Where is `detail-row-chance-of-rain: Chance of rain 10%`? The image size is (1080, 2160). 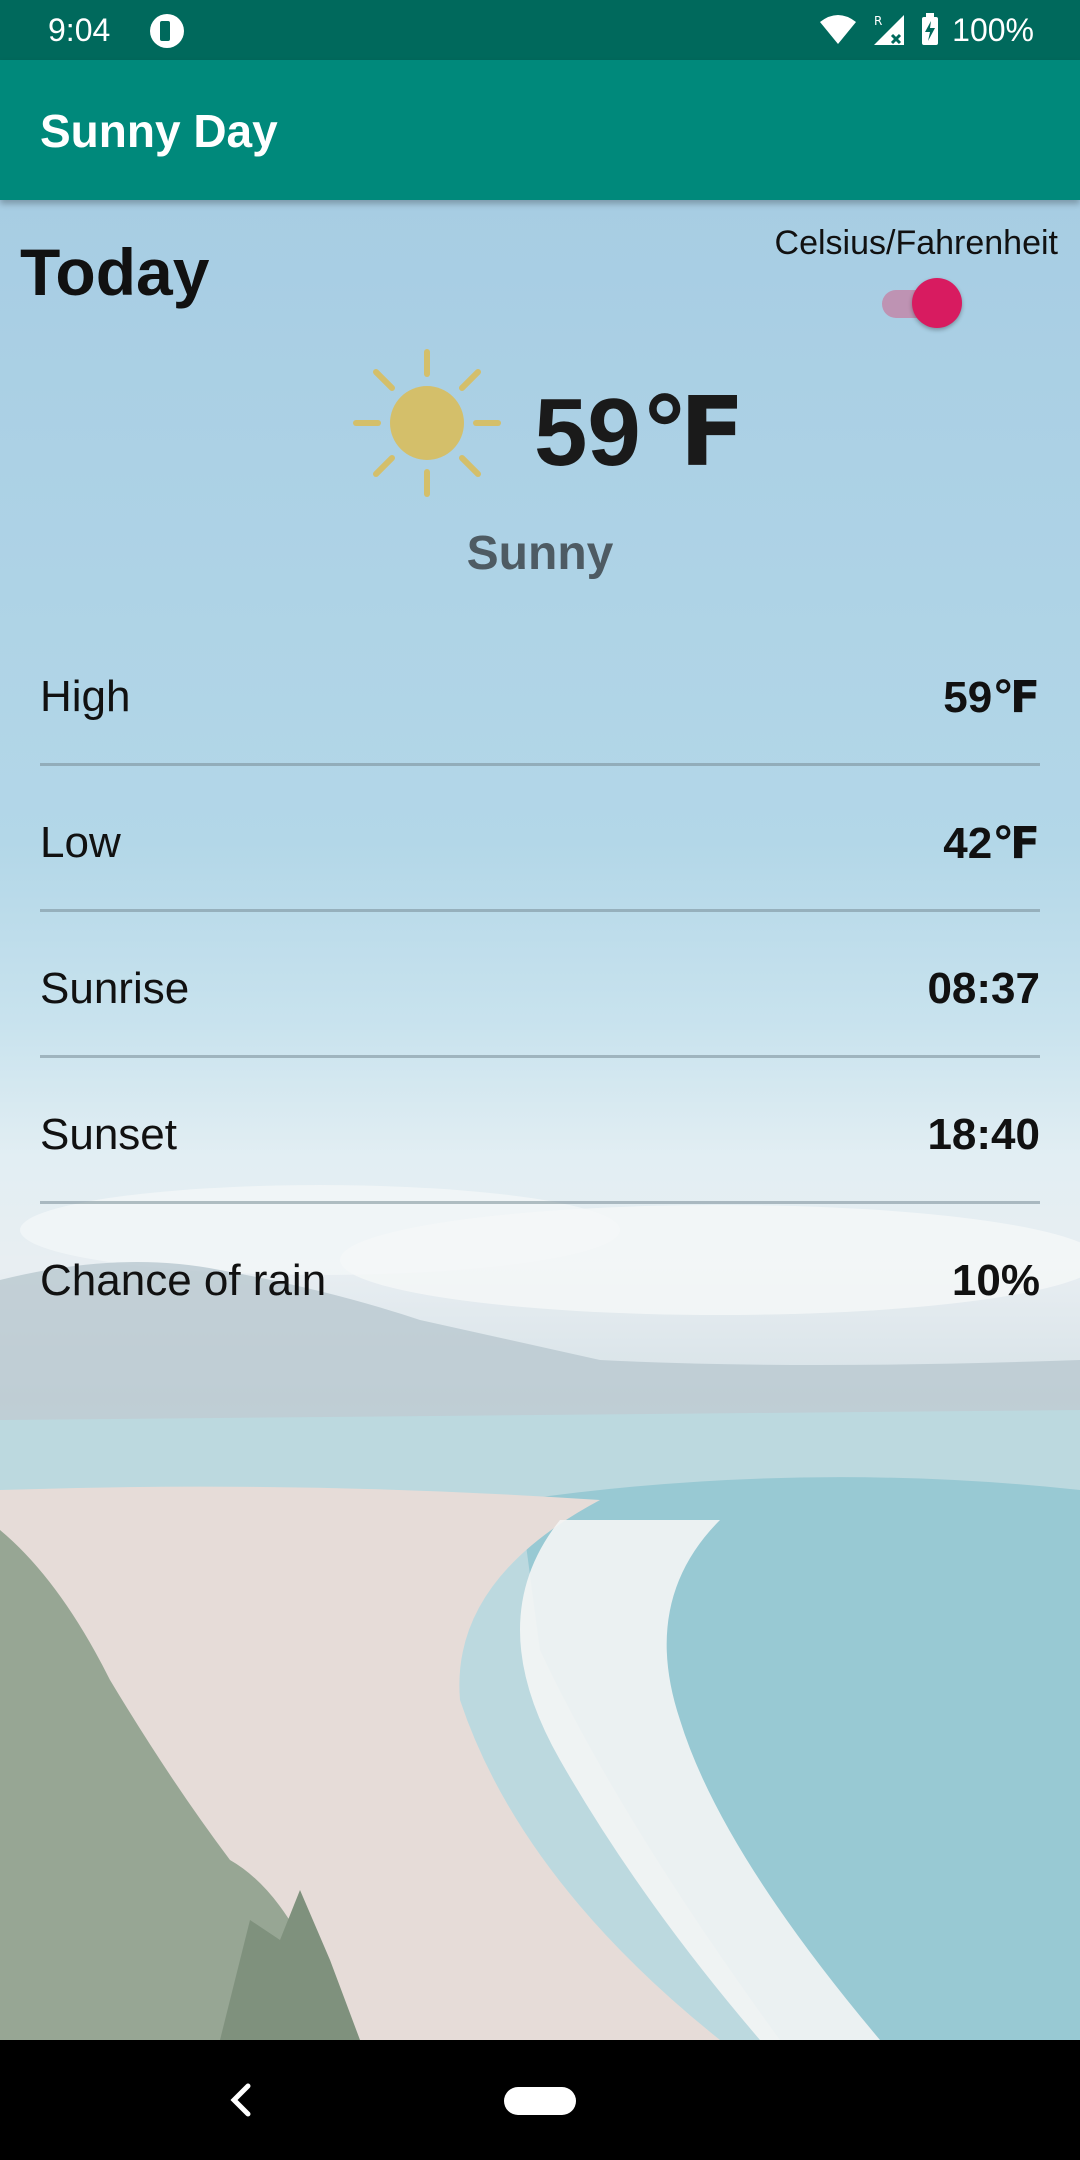 detail-row-chance-of-rain: Chance of rain 10% is located at coordinates (540, 1275).